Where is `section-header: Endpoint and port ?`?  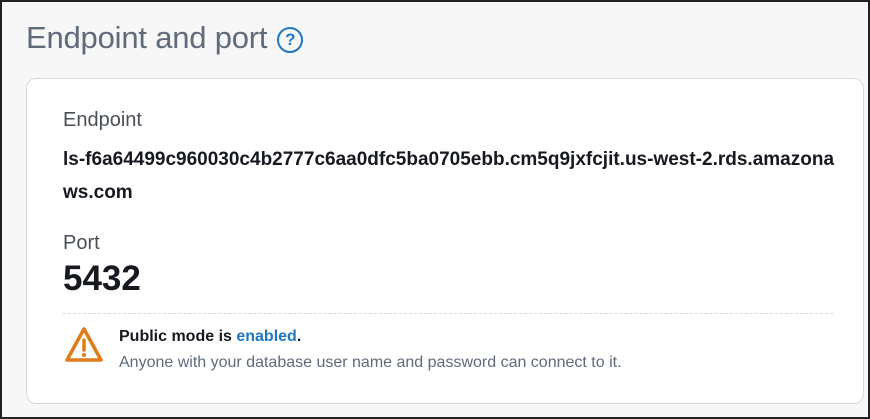 section-header: Endpoint and port ? is located at coordinates (165, 38).